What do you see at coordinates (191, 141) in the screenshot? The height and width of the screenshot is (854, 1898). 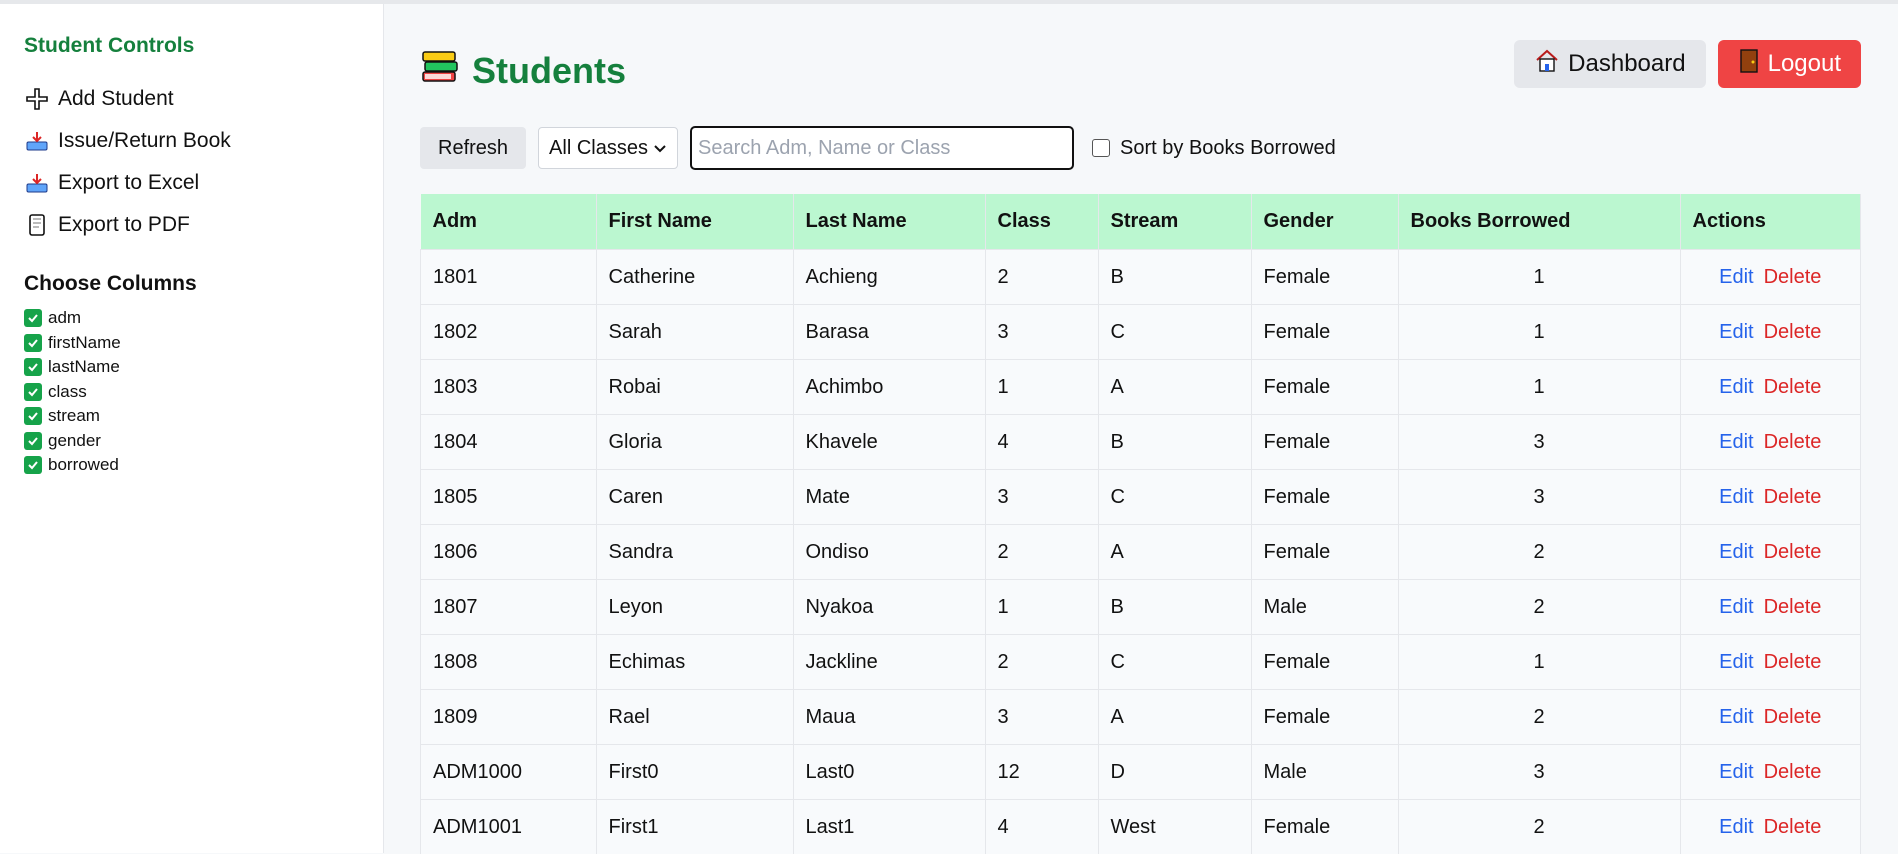 I see `sidebar-item-issue-return-book: Issue/Return Book` at bounding box center [191, 141].